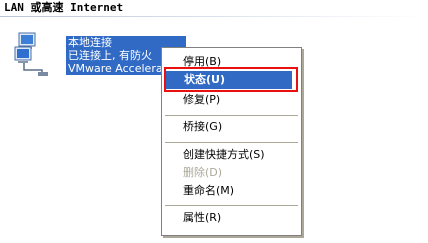 This screenshot has height=243, width=428. What do you see at coordinates (231, 191) in the screenshot?
I see `menu-item-rename: 重命名(M)` at bounding box center [231, 191].